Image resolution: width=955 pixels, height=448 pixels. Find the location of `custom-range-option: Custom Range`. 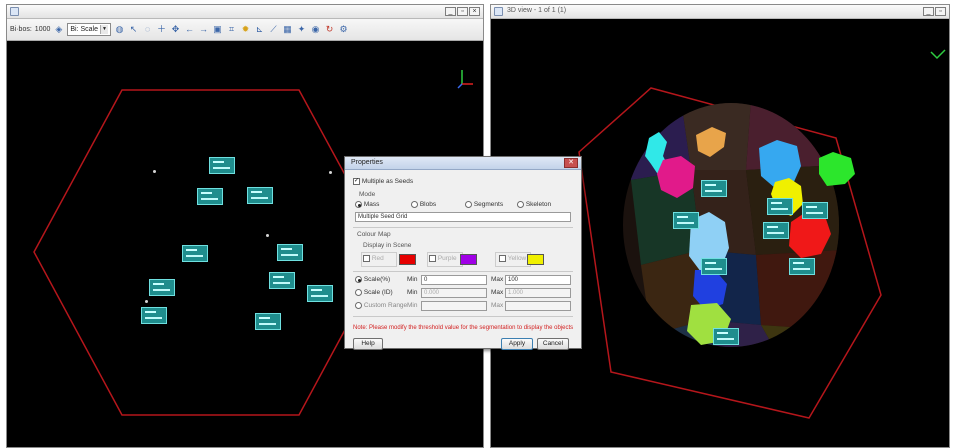

custom-range-option: Custom Range is located at coordinates (381, 305).